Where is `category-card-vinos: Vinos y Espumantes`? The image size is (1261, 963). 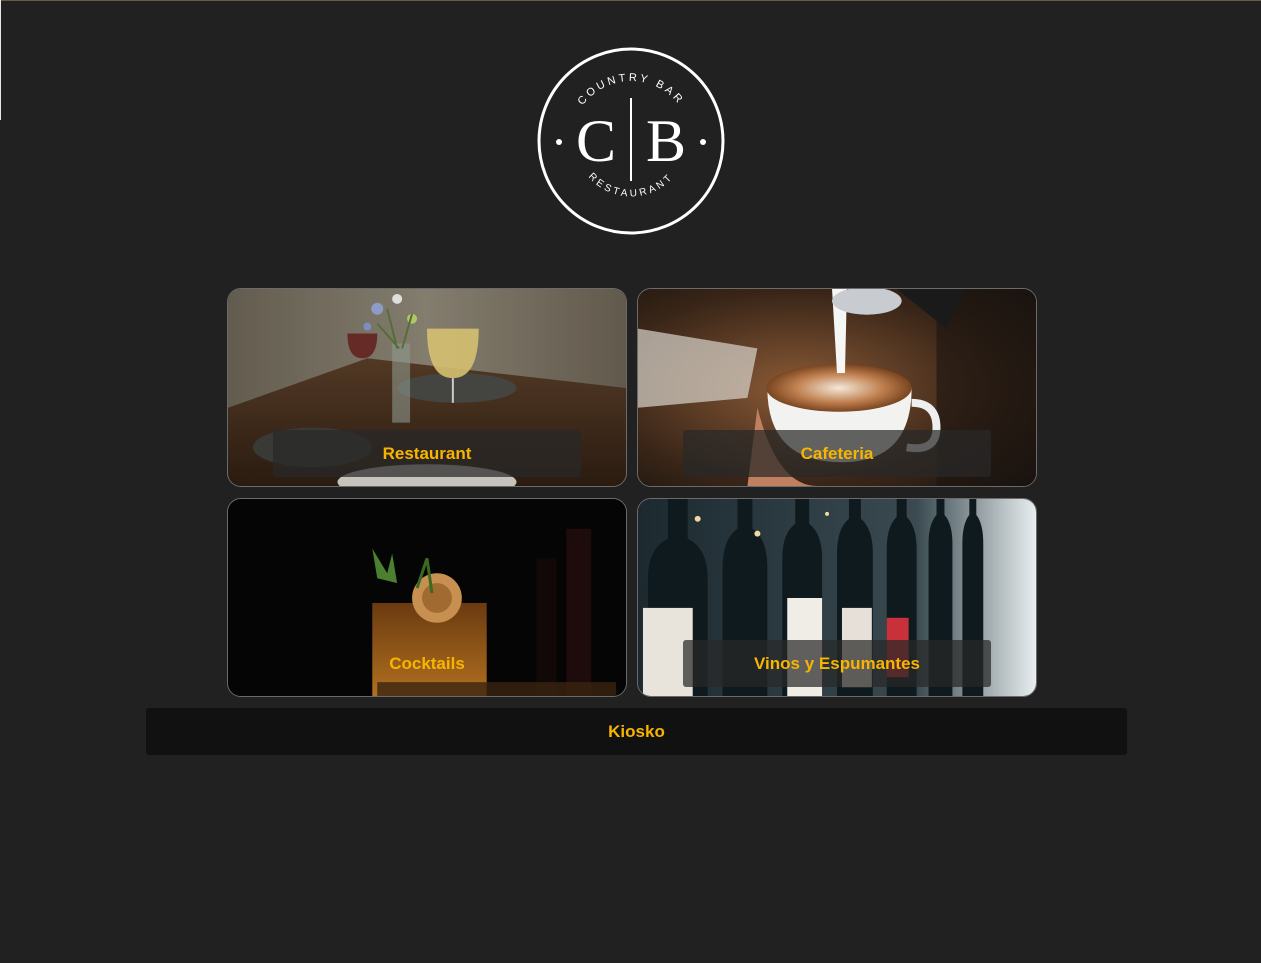 category-card-vinos: Vinos y Espumantes is located at coordinates (837, 597).